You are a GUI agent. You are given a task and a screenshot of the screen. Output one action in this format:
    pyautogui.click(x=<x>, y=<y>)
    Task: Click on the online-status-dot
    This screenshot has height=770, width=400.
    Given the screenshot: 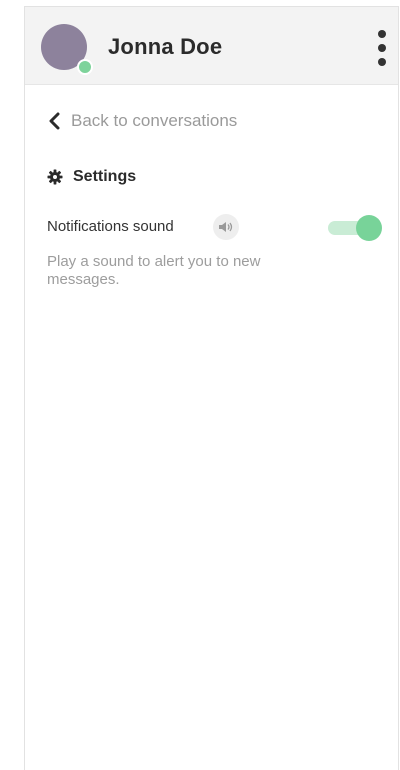 What is the action you would take?
    pyautogui.click(x=85, y=67)
    